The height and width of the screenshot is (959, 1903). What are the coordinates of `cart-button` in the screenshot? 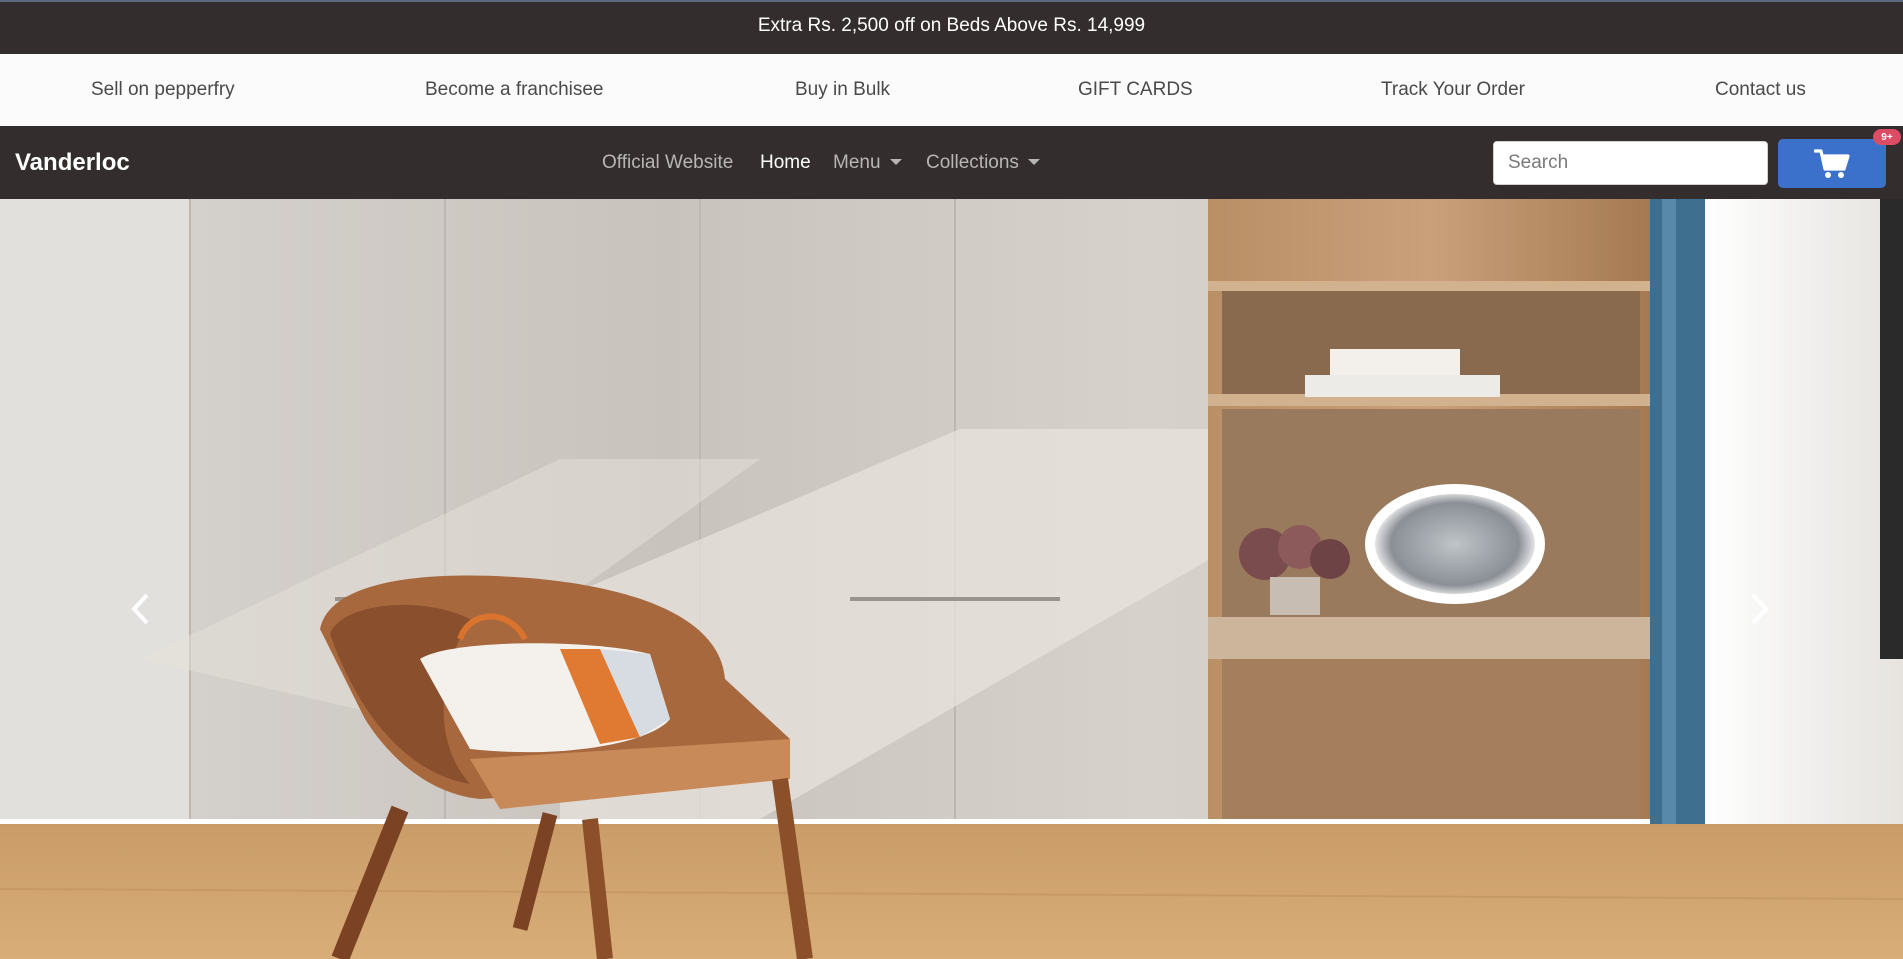 It's located at (1832, 163).